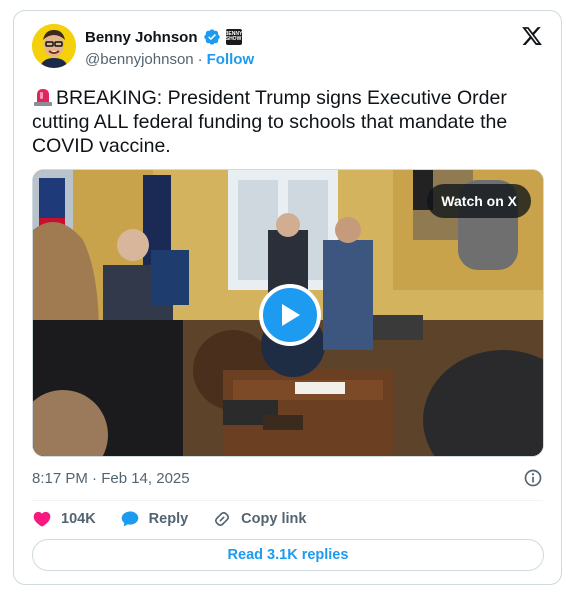 The image size is (576, 602). Describe the element at coordinates (231, 59) in the screenshot. I see `follow-button: Follow` at that location.